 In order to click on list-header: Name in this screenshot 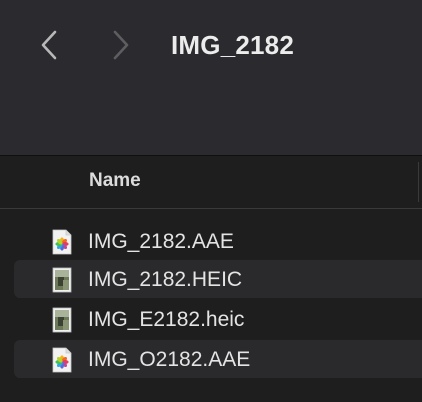, I will do `click(211, 182)`.